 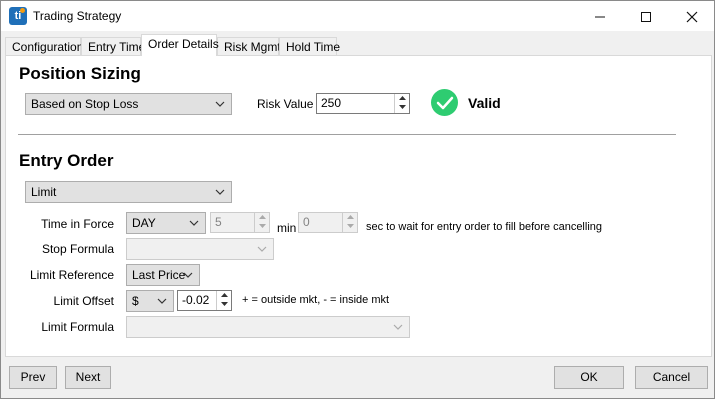 I want to click on limit-offset-unit-dropdown: $, so click(x=150, y=301).